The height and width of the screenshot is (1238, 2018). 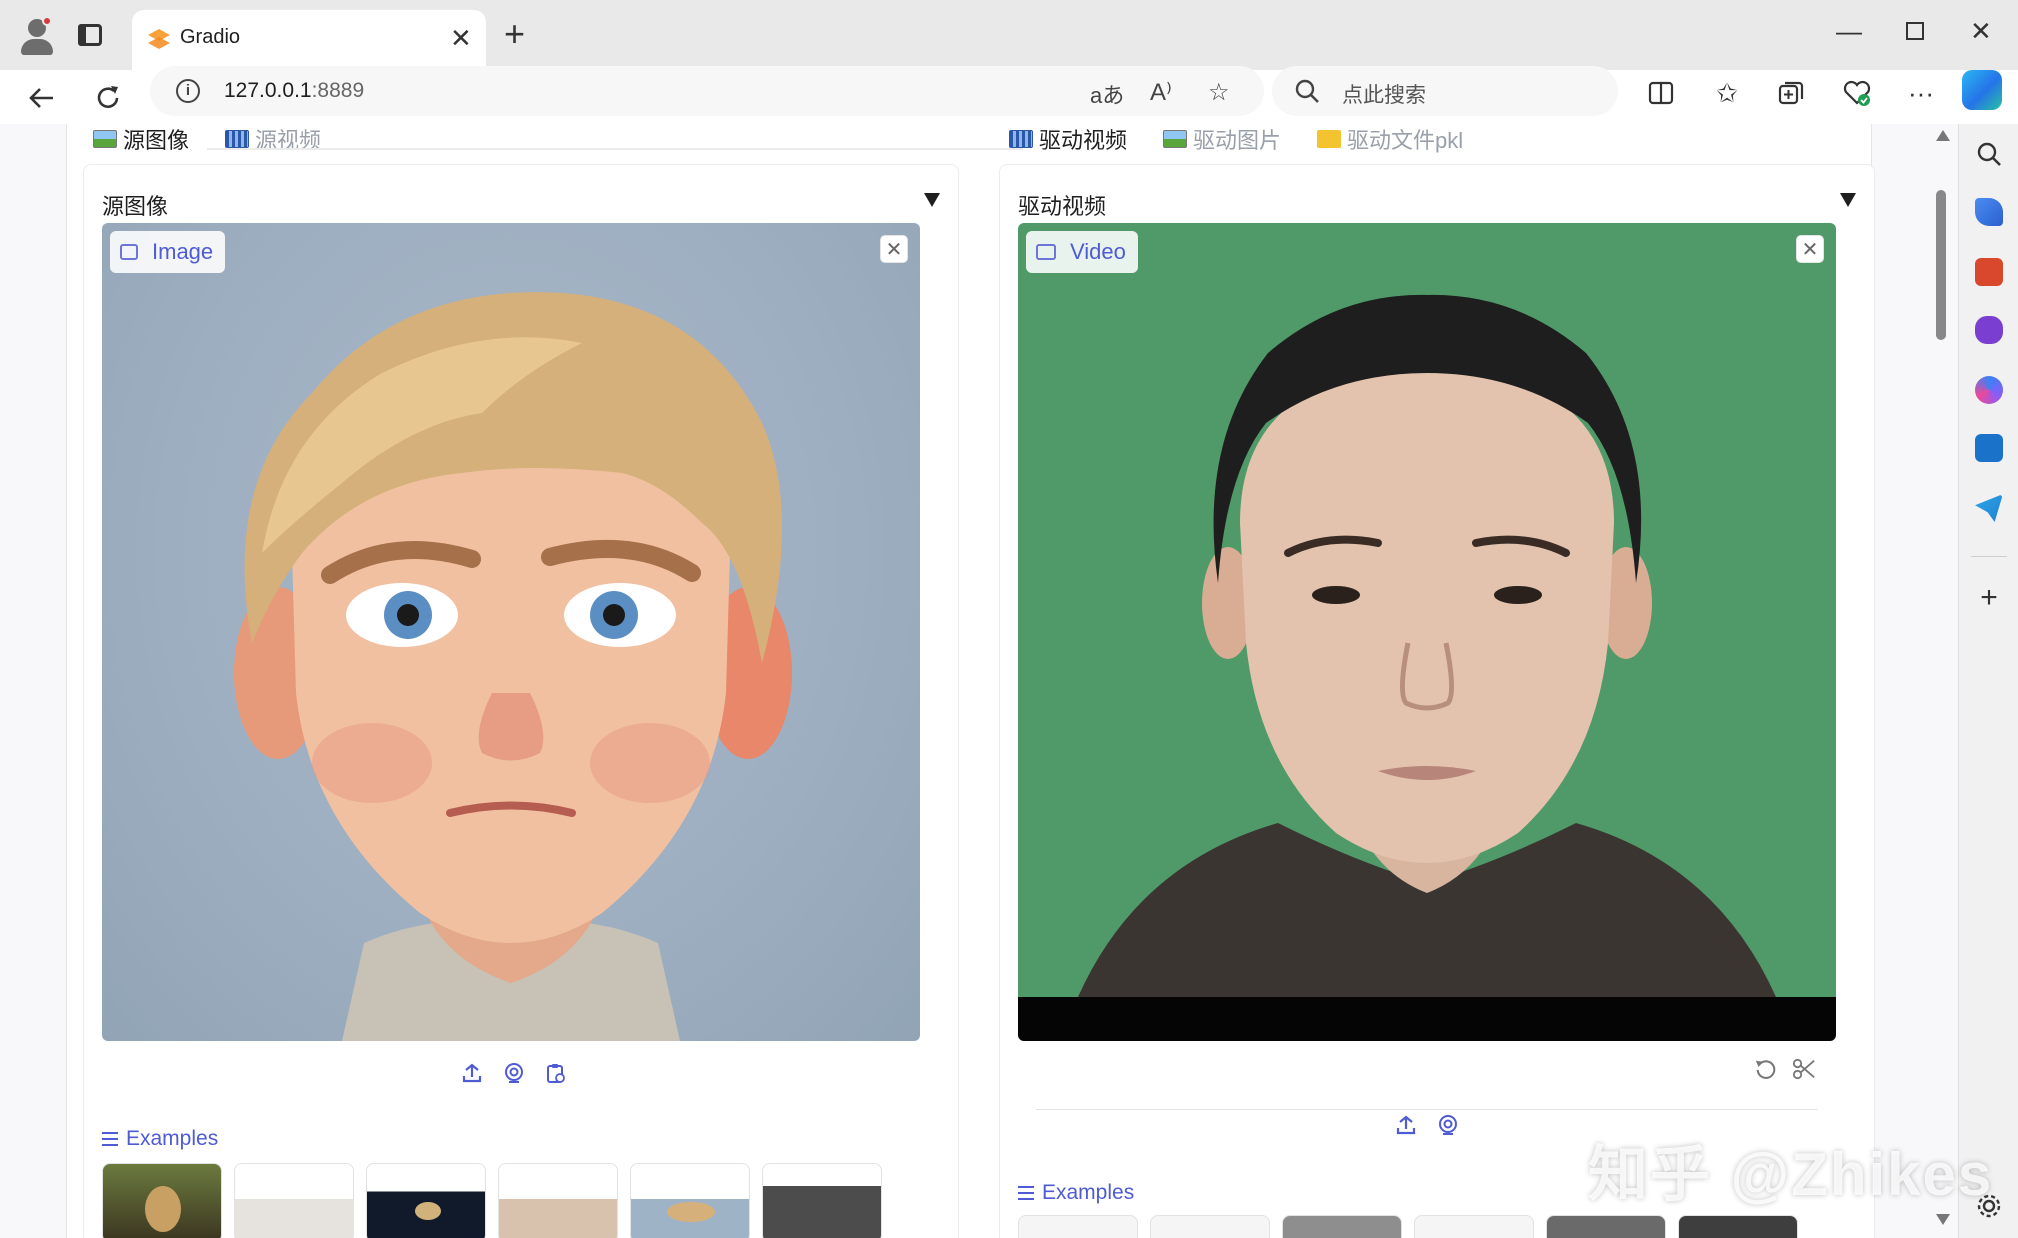 What do you see at coordinates (1943, 135) in the screenshot?
I see `scroll-up-icon` at bounding box center [1943, 135].